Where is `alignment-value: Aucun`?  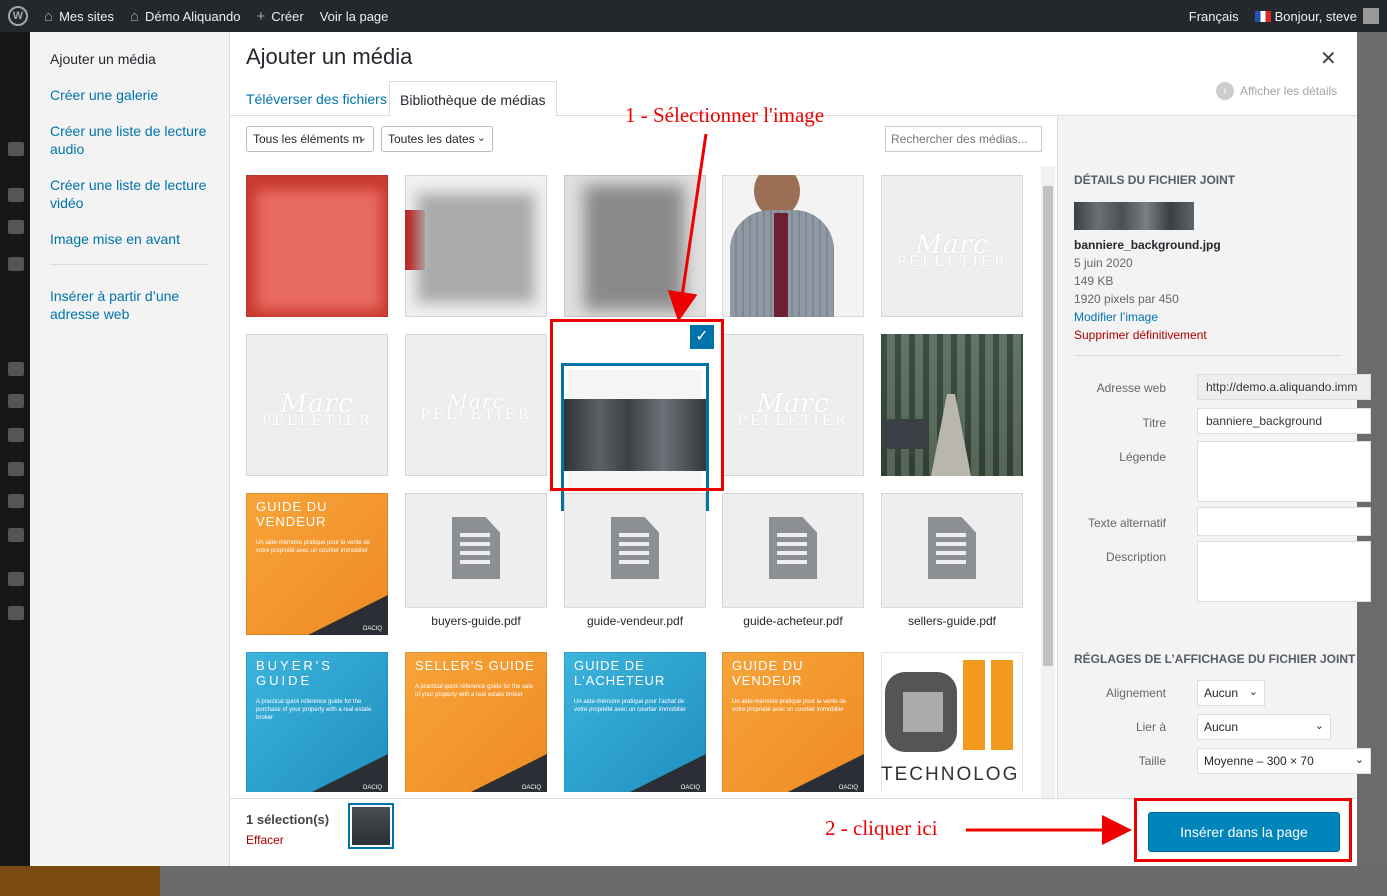
alignment-value: Aucun is located at coordinates (1221, 693).